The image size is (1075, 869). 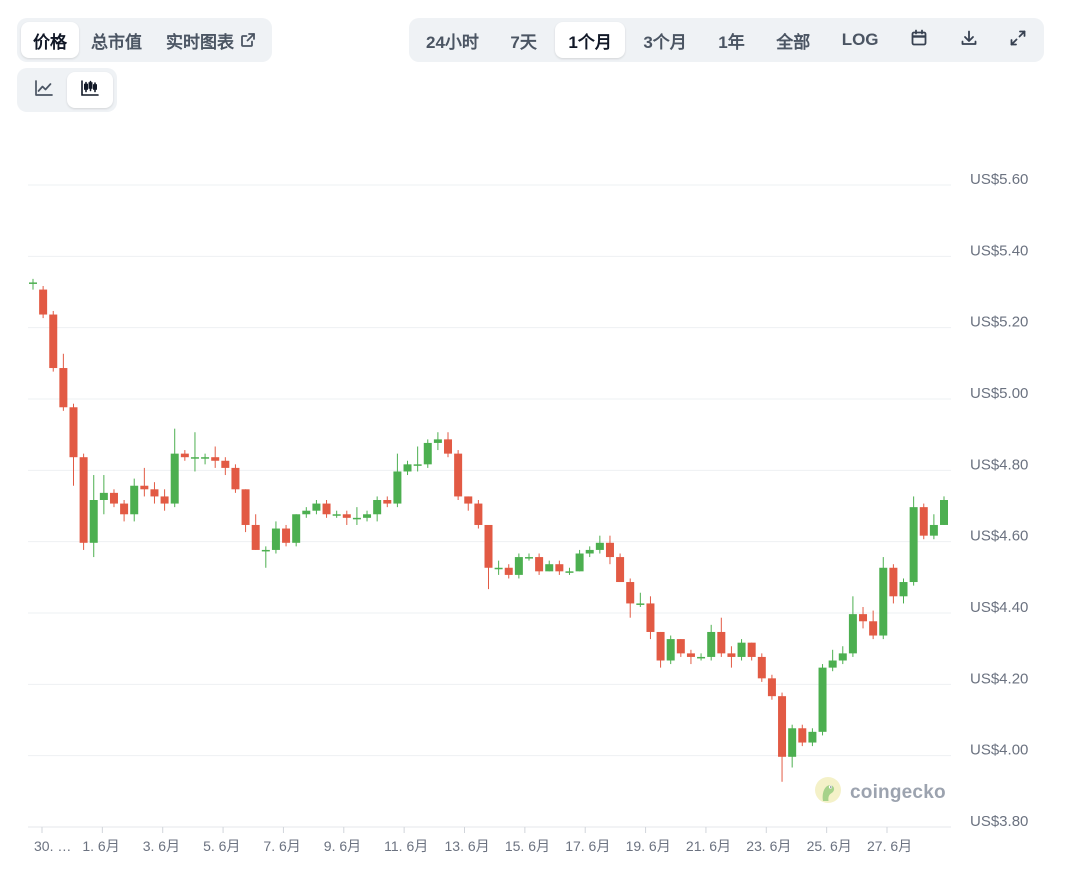 What do you see at coordinates (969, 40) in the screenshot?
I see `download-button` at bounding box center [969, 40].